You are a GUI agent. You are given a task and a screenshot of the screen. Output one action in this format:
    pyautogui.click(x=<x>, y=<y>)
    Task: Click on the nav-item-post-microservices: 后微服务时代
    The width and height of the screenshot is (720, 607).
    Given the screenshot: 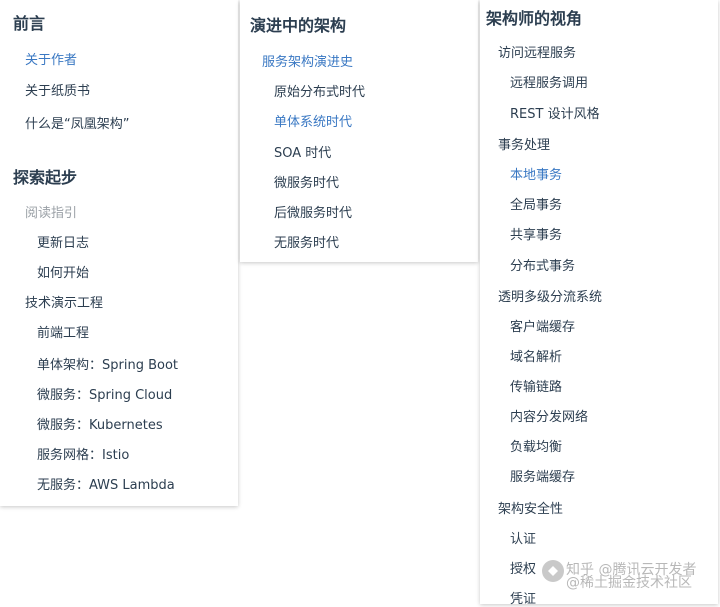 What is the action you would take?
    pyautogui.click(x=313, y=211)
    